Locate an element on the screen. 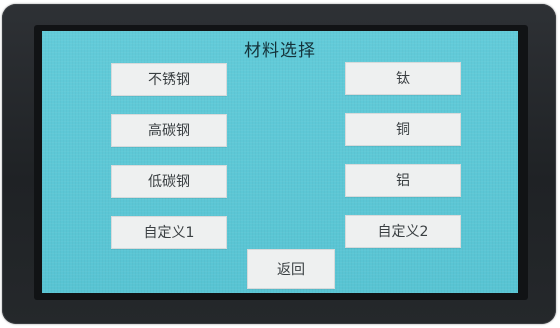 This screenshot has height=328, width=560. page-title: 材料选择 is located at coordinates (280, 51).